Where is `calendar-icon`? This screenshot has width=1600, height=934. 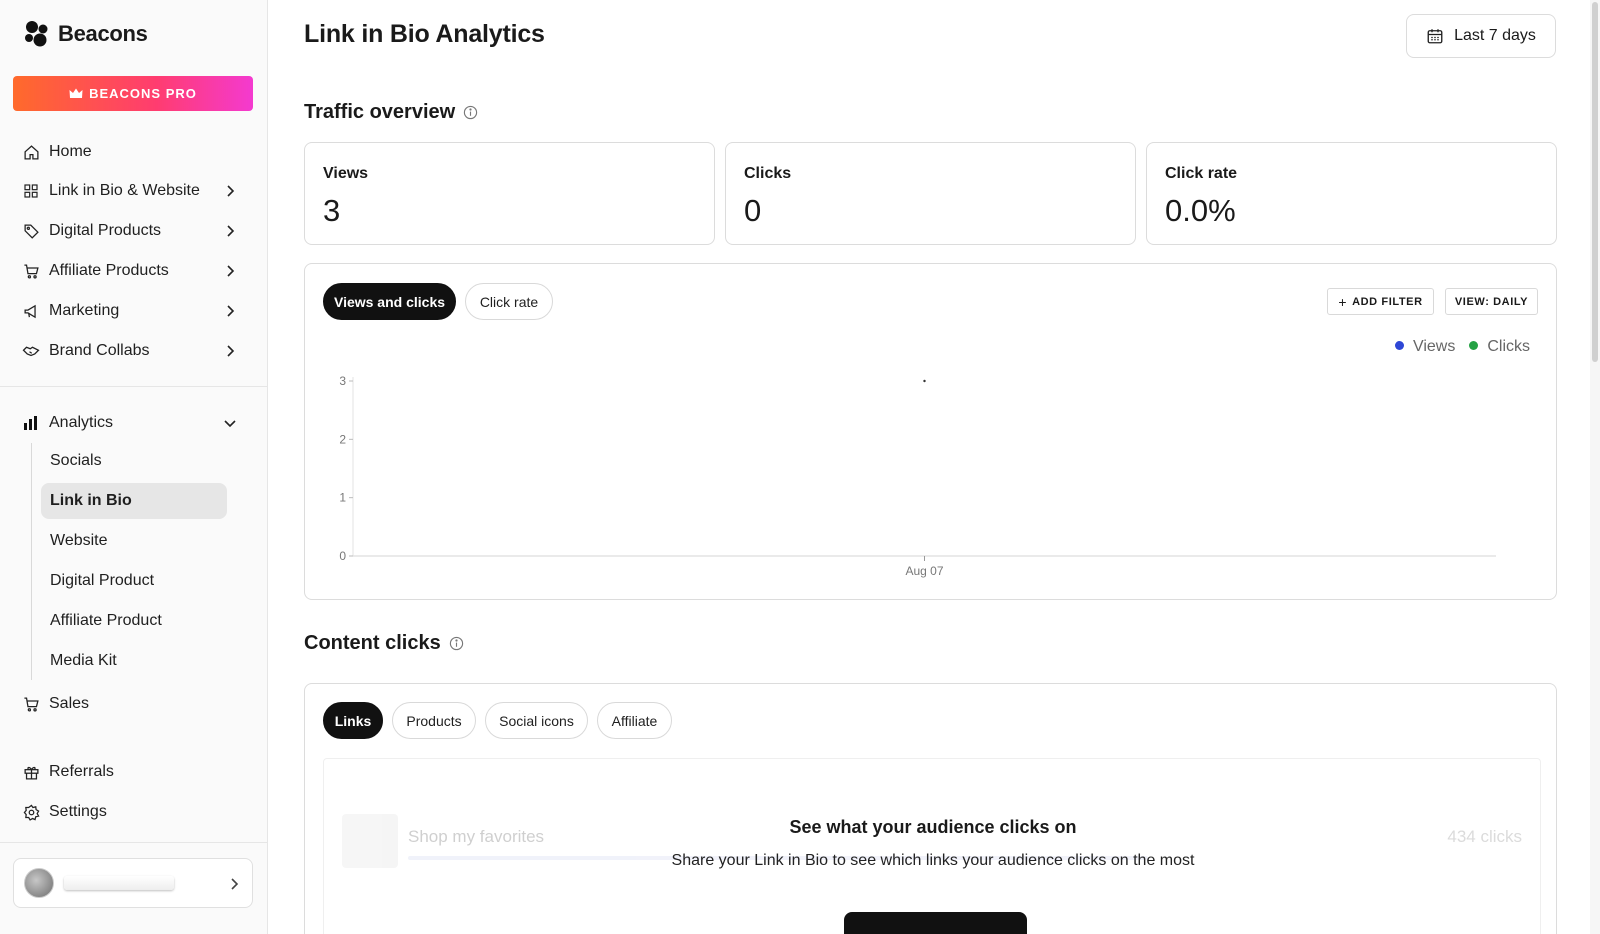
calendar-icon is located at coordinates (1435, 36).